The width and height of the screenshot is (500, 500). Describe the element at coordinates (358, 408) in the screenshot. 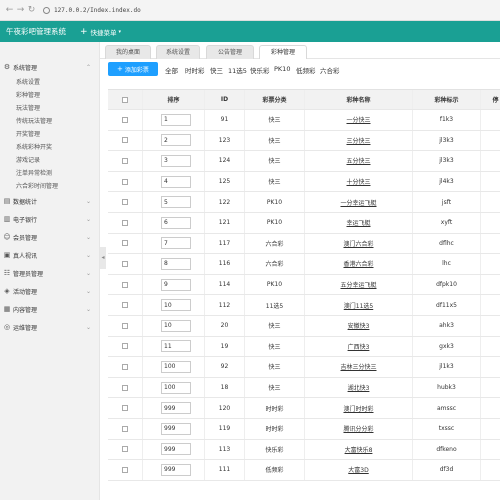

I see `lottery-name-link: 澳门时时彩` at that location.